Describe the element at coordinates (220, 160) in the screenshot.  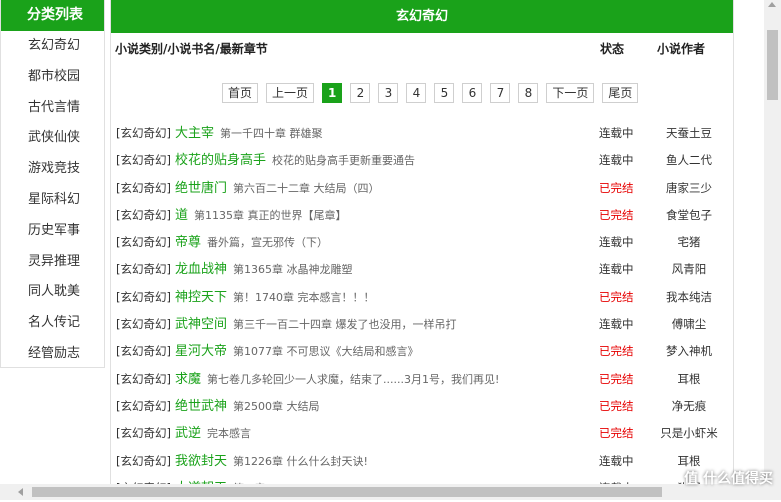
I see `novel-title: 校花的贴身高手` at that location.